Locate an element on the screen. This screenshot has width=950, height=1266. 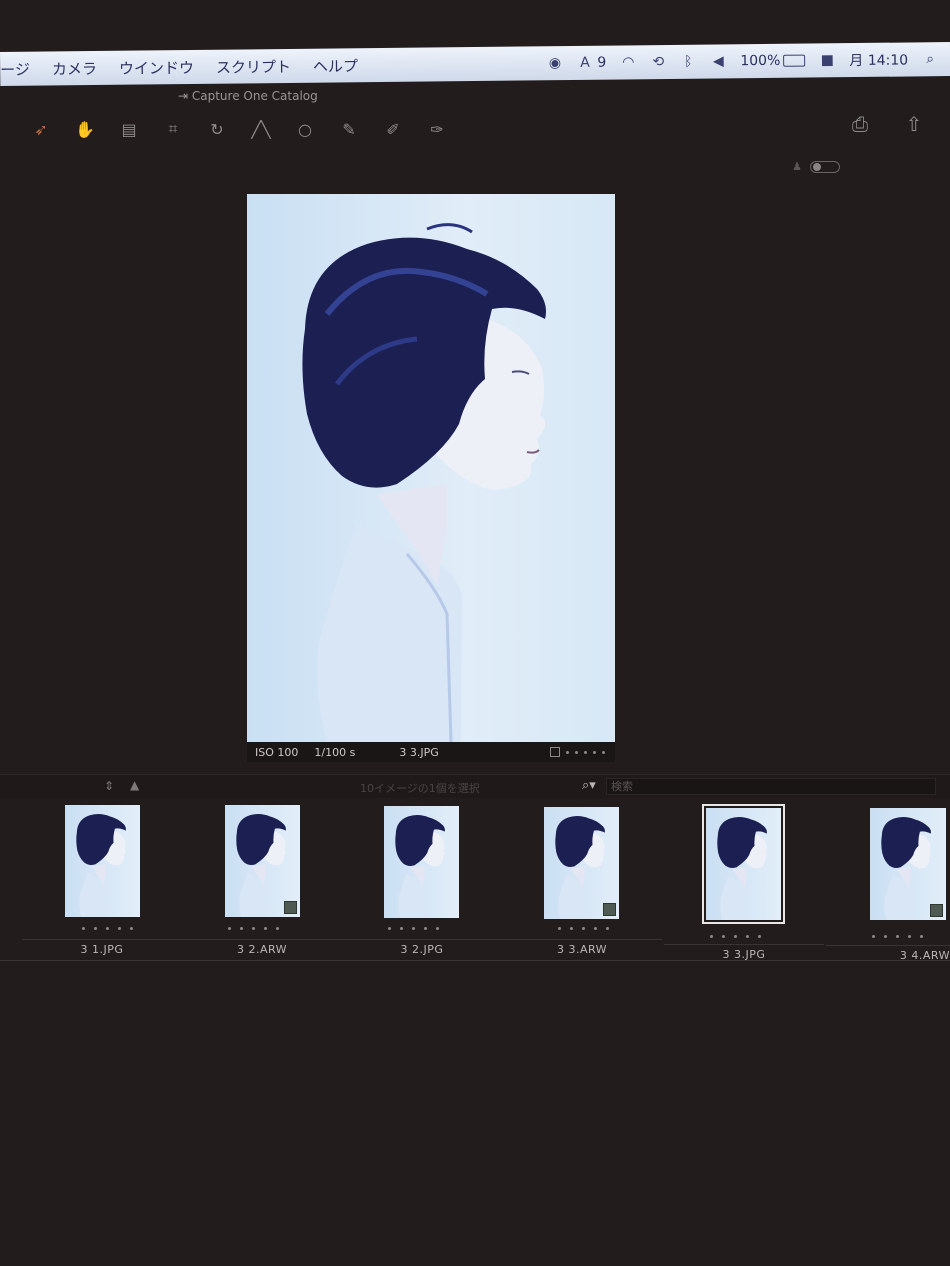
filmstrip-item: 3 2.ARW is located at coordinates (262, 881).